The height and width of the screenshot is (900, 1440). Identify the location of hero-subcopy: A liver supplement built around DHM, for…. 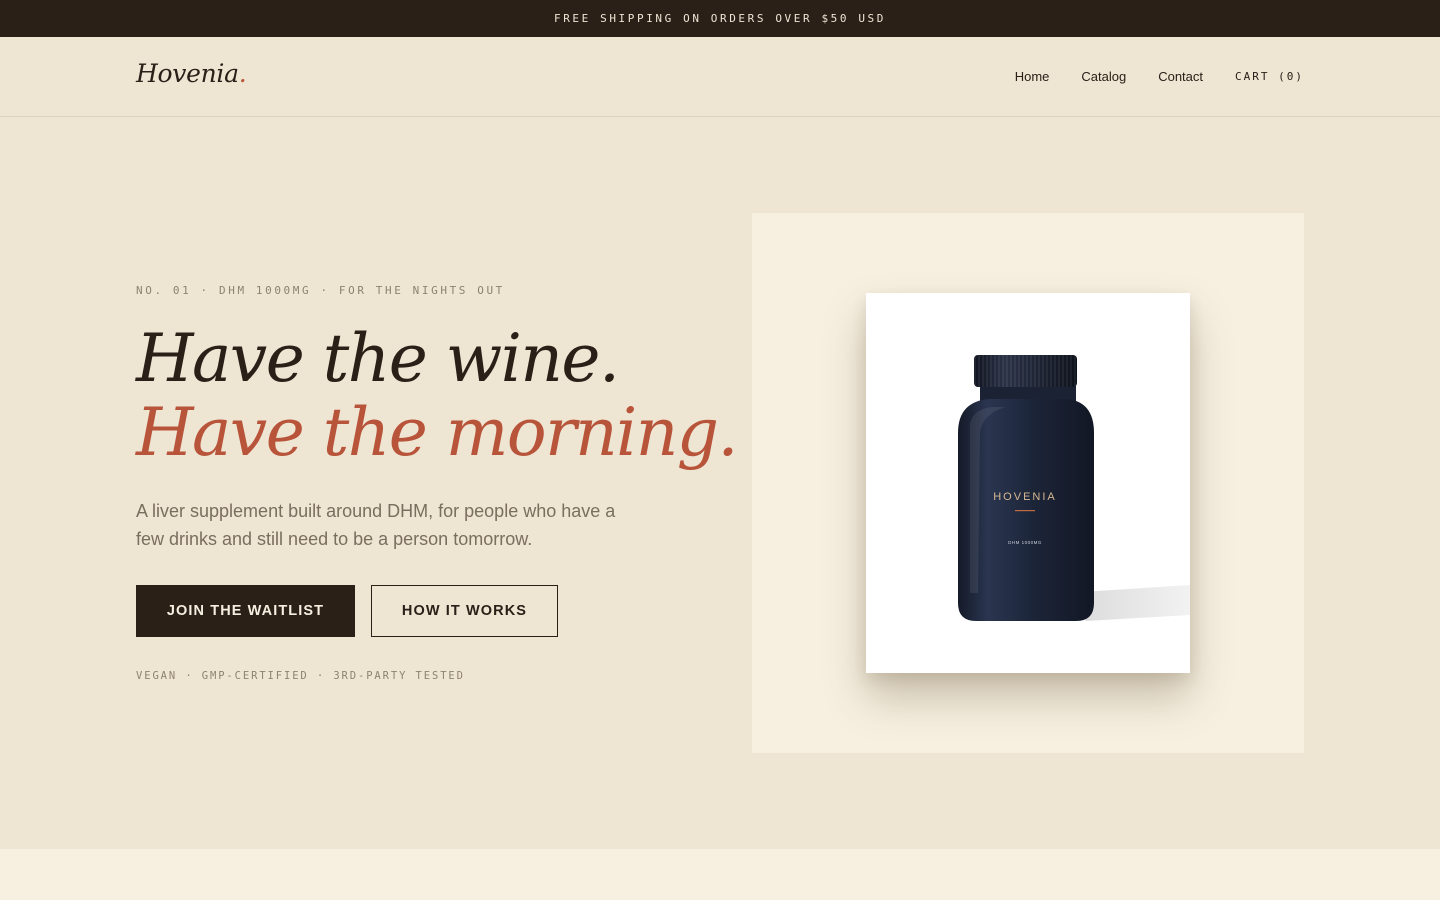
(376, 525).